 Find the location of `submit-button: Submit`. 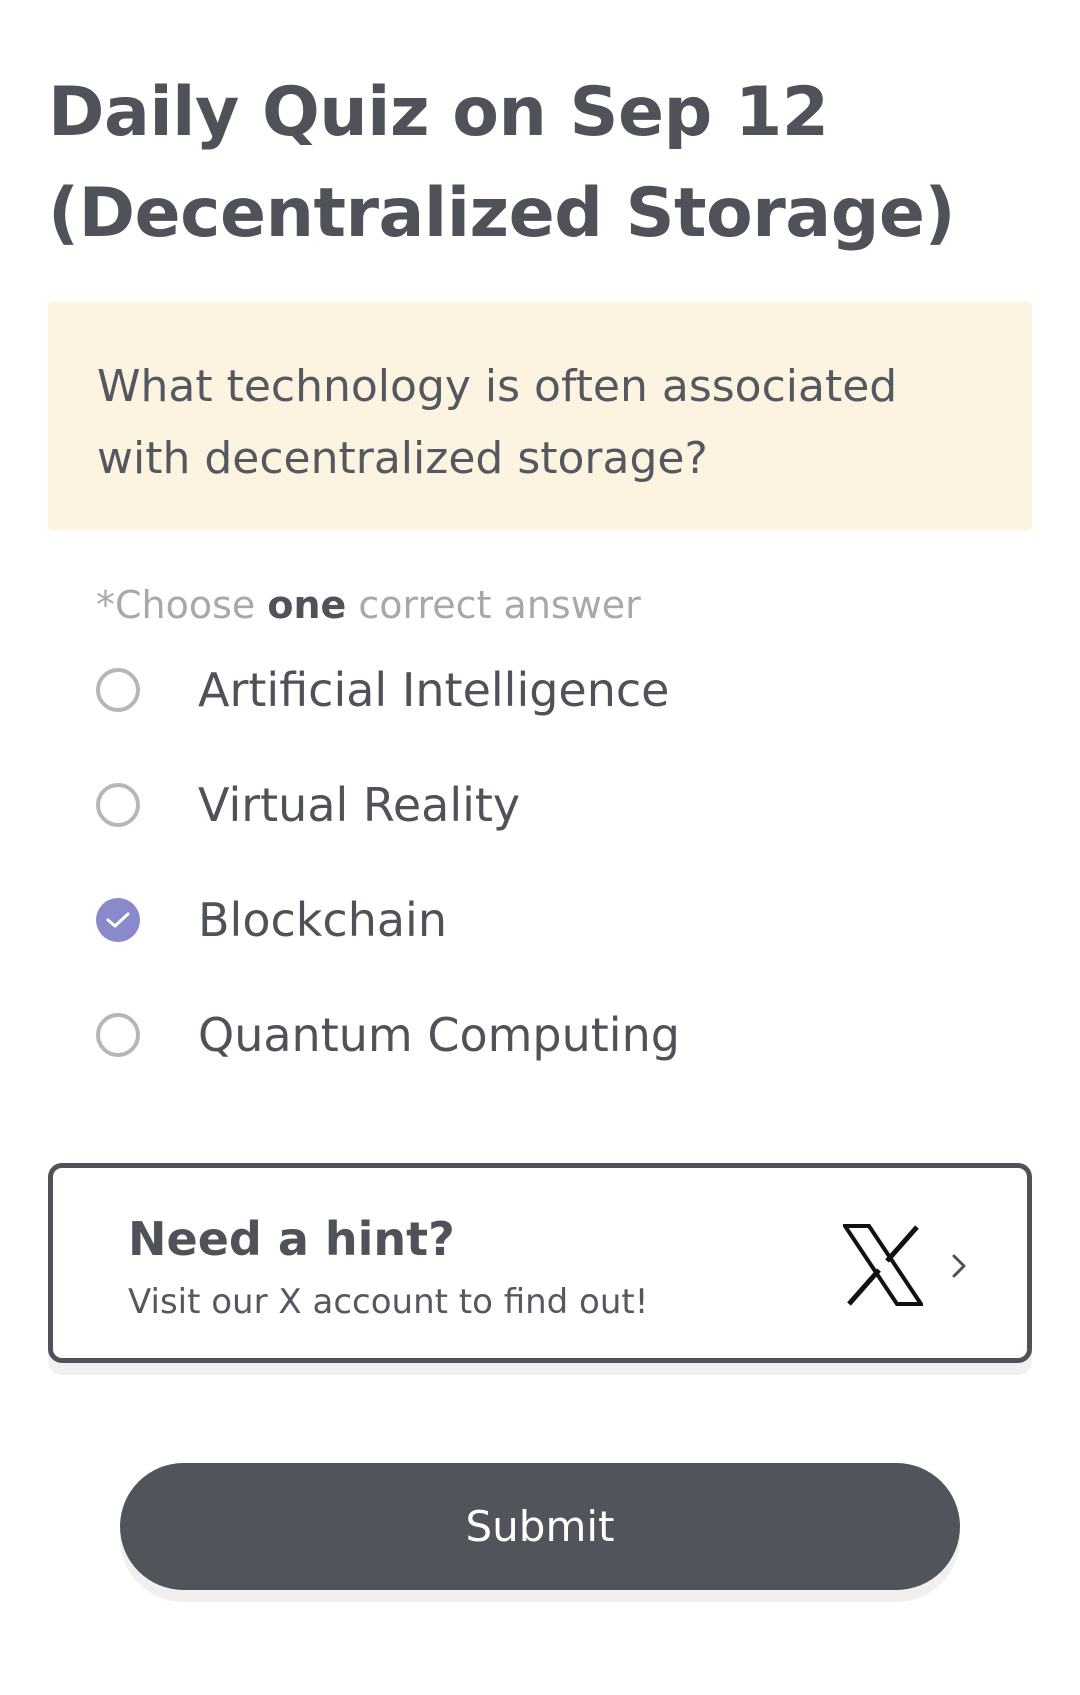

submit-button: Submit is located at coordinates (540, 1526).